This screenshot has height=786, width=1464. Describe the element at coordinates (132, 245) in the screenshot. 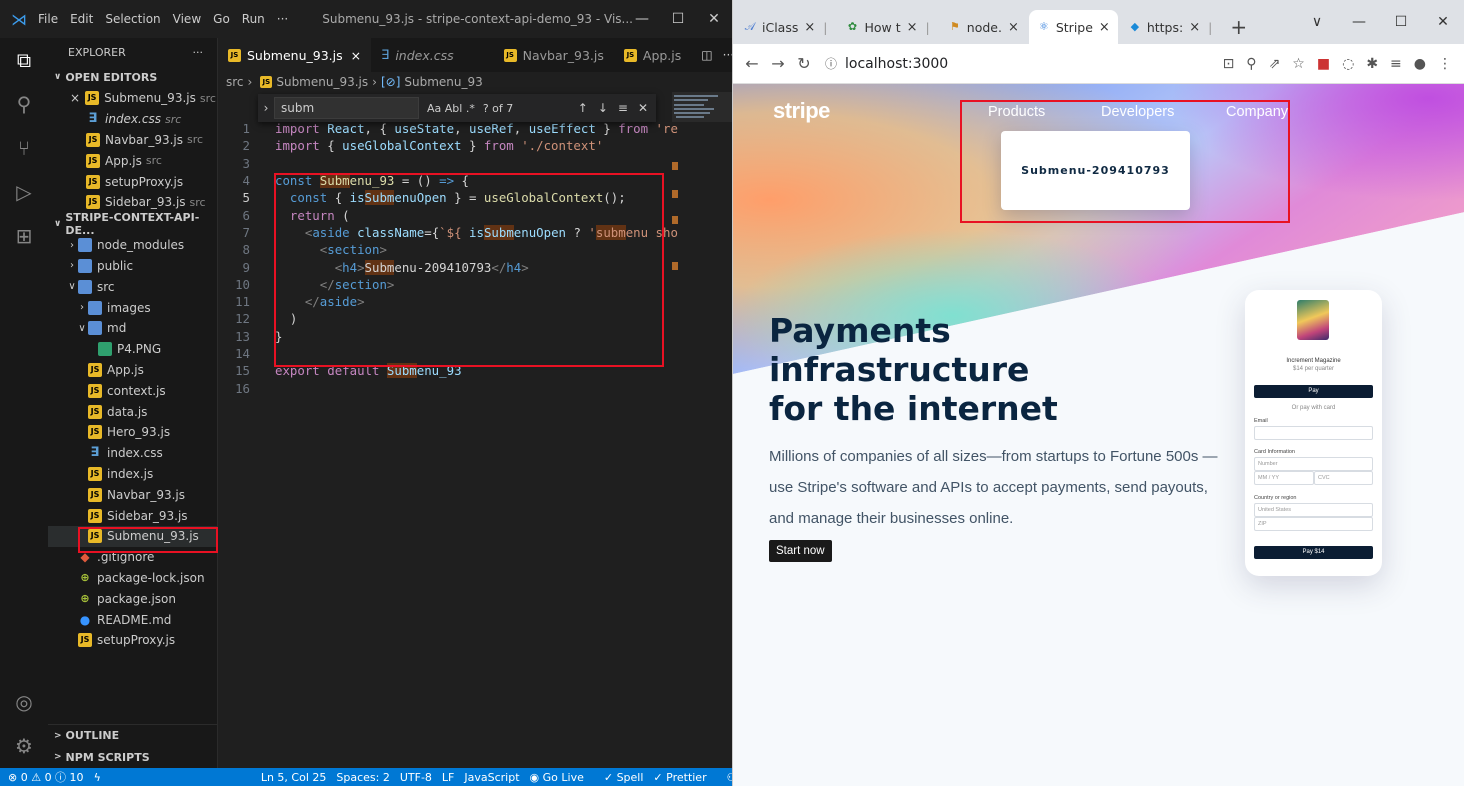

I see `folder-item: › node_modules` at that location.